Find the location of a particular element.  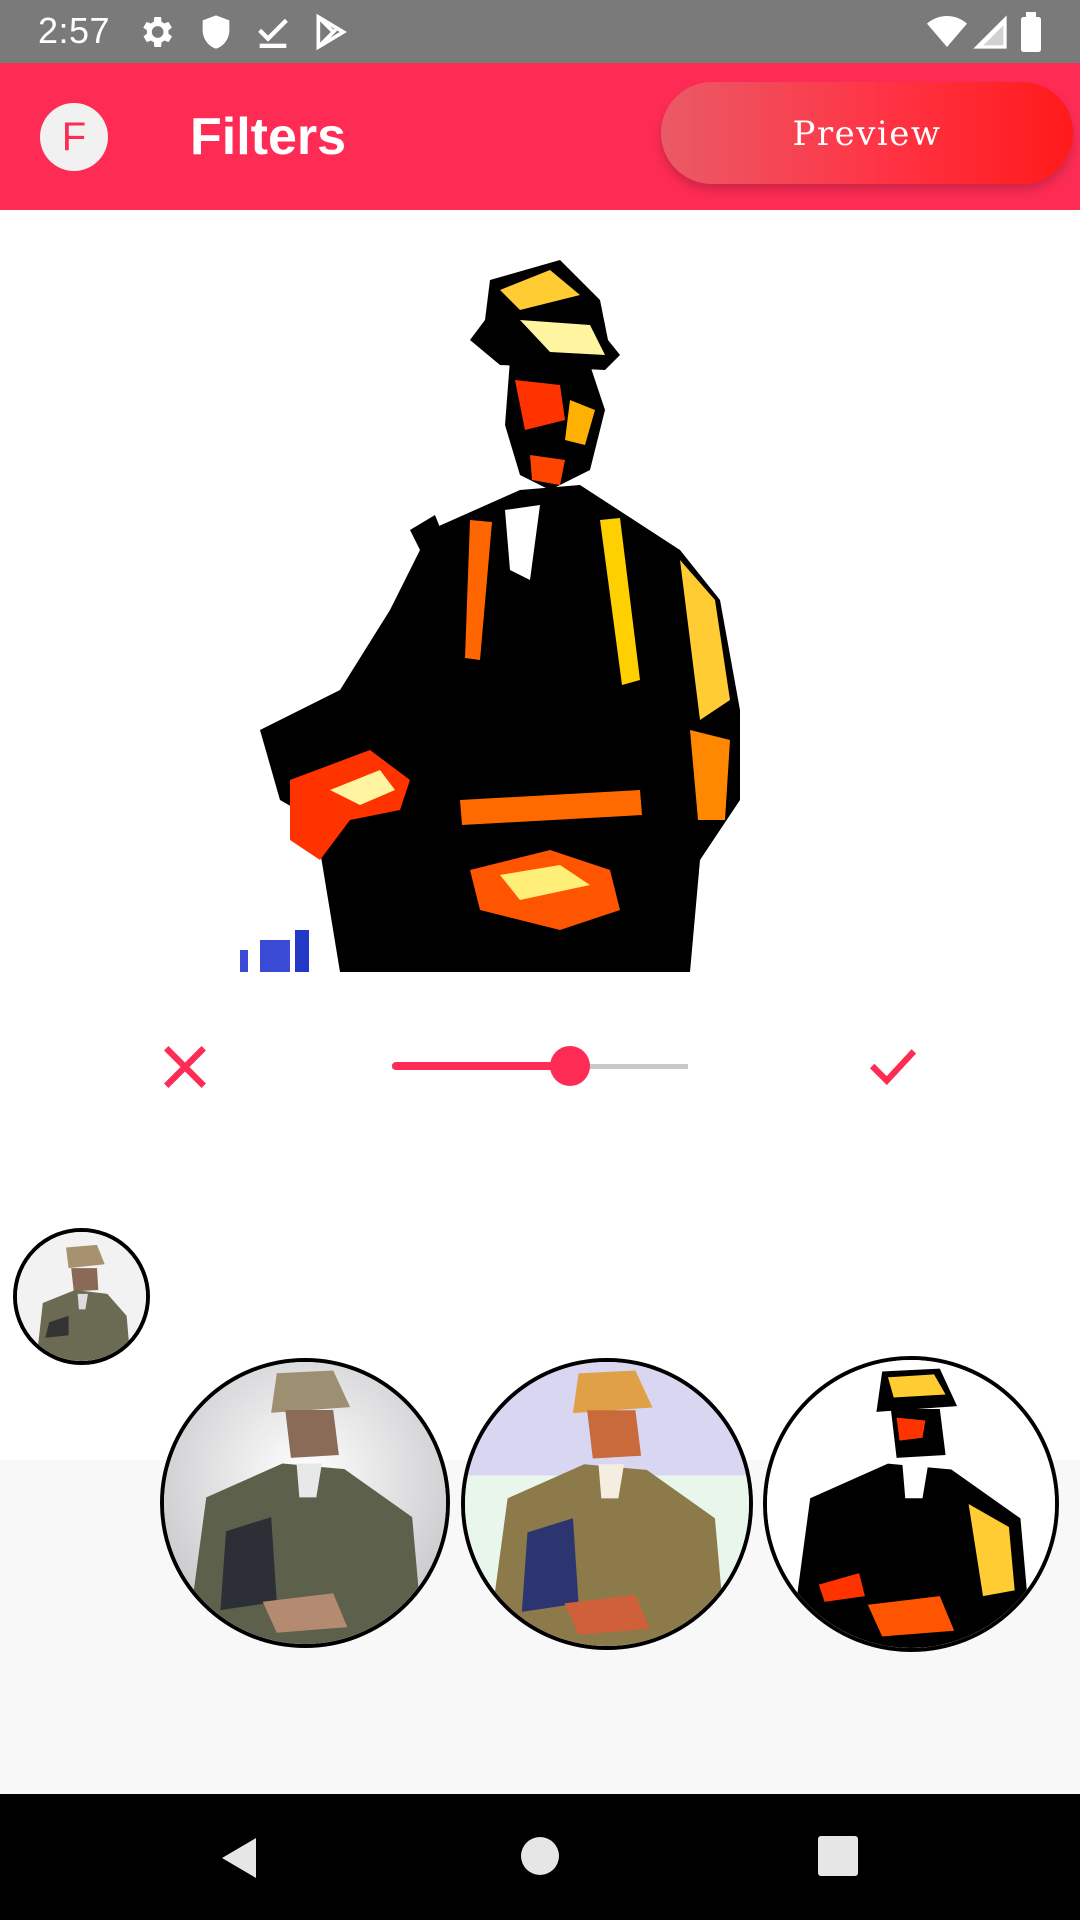

download-done-icon is located at coordinates (273, 33).